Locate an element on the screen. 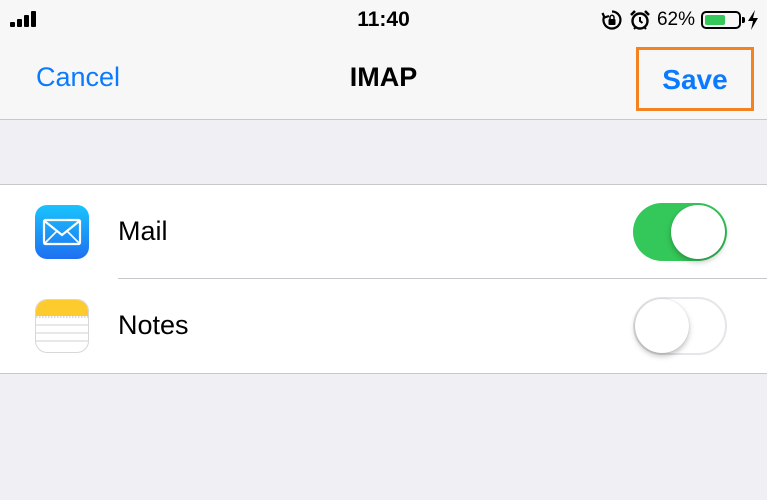  save-button: Save is located at coordinates (695, 80).